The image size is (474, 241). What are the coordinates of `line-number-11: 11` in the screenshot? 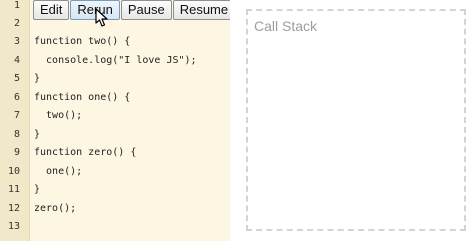 It's located at (13, 189).